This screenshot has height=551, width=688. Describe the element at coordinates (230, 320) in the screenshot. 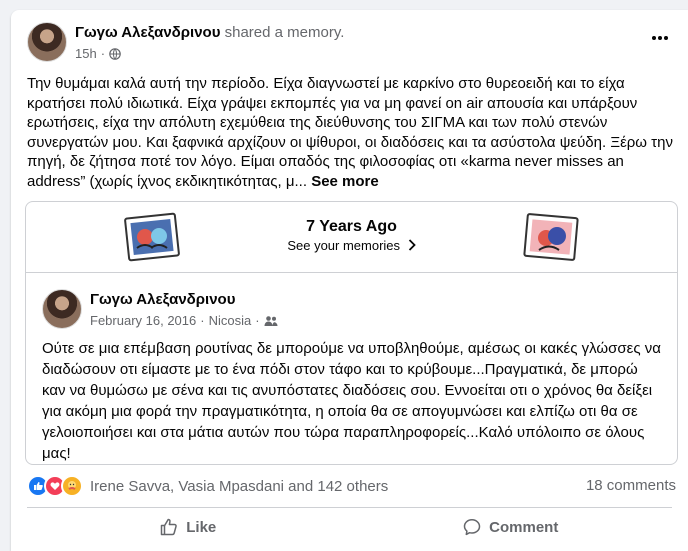

I see `original-post-location: Nicosia` at that location.